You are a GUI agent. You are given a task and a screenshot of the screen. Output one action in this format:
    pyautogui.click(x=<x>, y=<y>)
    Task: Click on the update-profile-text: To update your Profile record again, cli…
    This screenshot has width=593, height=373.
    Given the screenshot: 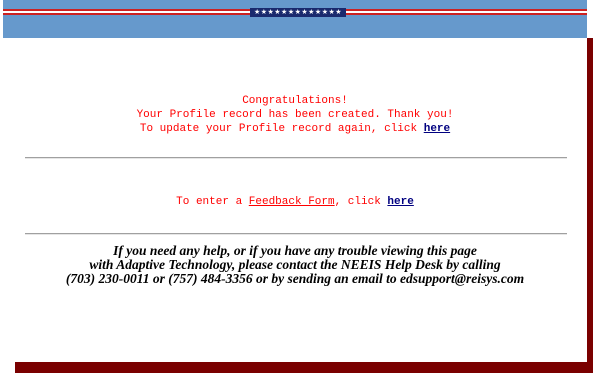 What is the action you would take?
    pyautogui.click(x=281, y=129)
    